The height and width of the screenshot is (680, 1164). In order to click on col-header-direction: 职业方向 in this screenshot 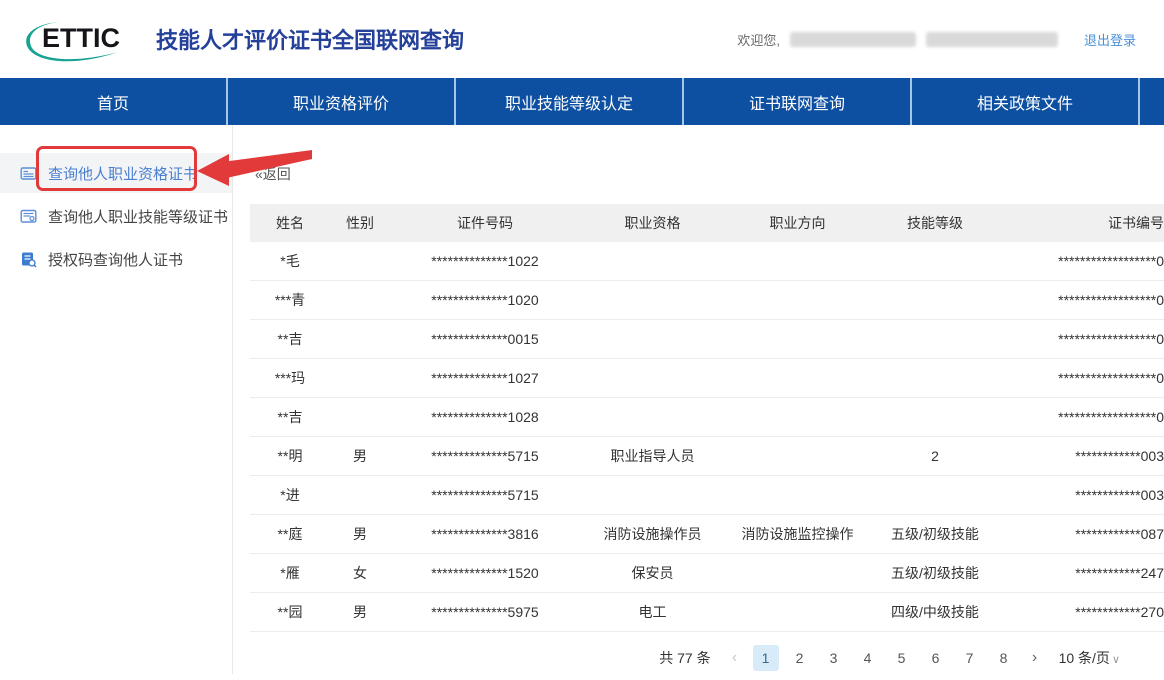, I will do `click(797, 223)`.